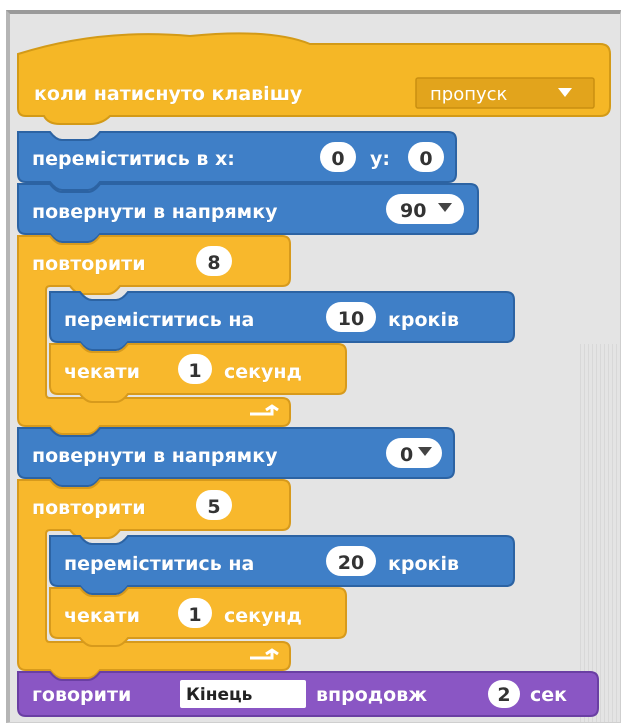 The height and width of the screenshot is (724, 627). Describe the element at coordinates (263, 616) in the screenshot. I see `wait-unit-2: секунд` at that location.